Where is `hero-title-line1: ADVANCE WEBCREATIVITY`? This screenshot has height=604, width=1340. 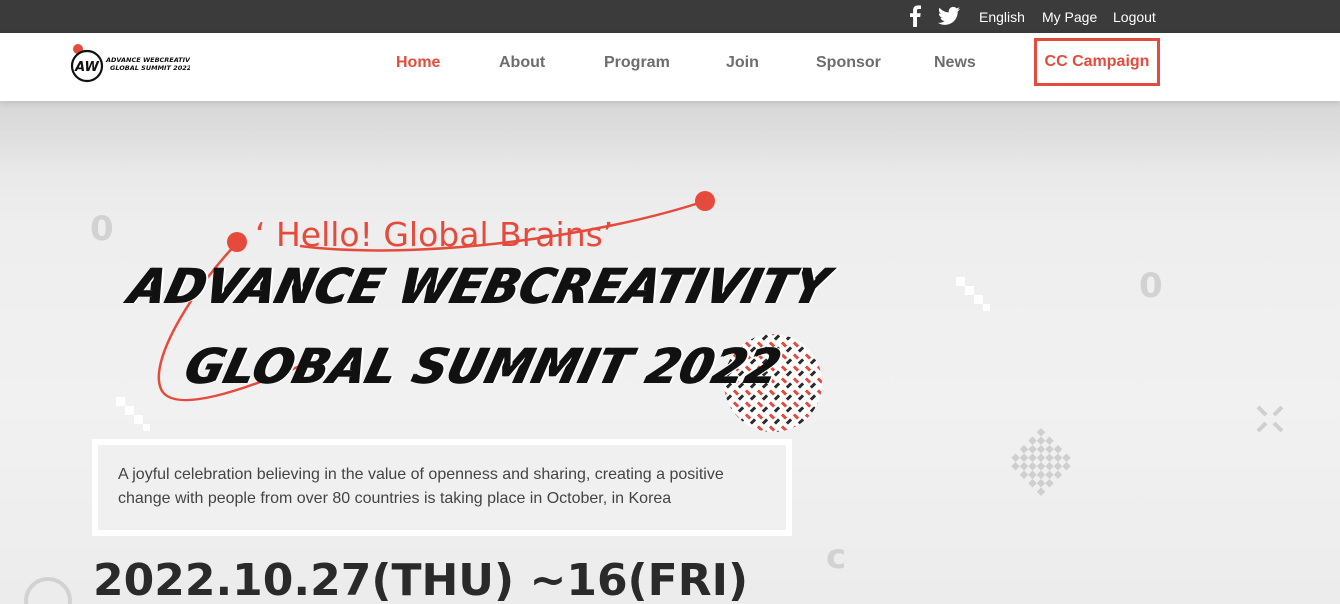 hero-title-line1: ADVANCE WEBCREATIVITY is located at coordinates (480, 286).